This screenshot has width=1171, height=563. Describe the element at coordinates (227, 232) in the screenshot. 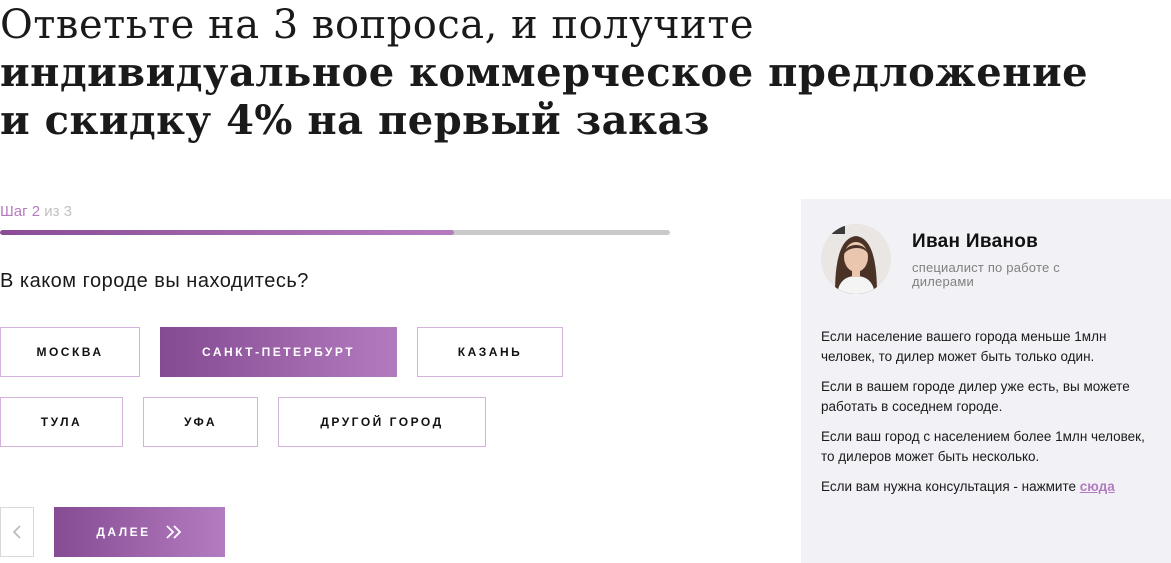

I see `progress-fill` at that location.